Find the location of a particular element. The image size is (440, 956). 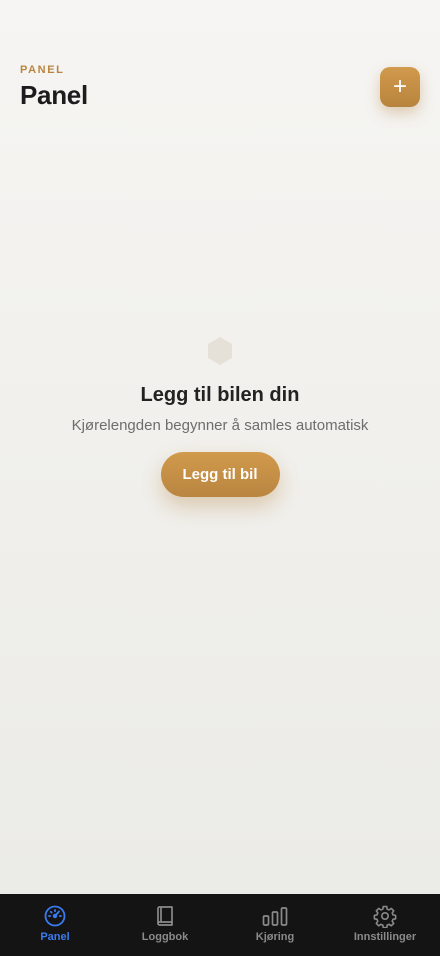

tab-kjoring: Kjøring is located at coordinates (275, 925).